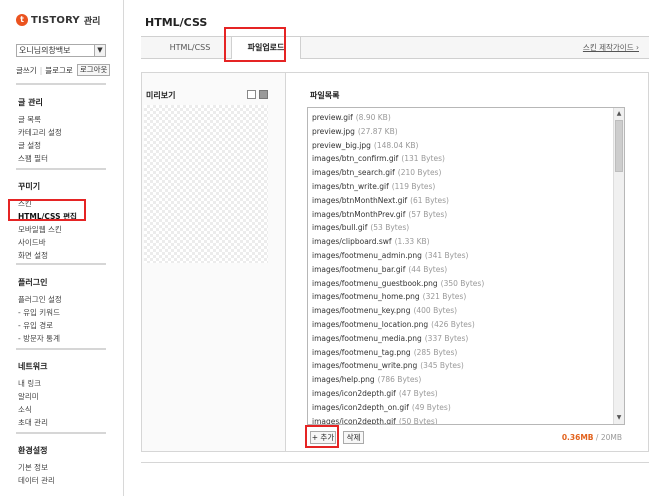  Describe the element at coordinates (47, 242) in the screenshot. I see `nav-item-sidebar: 사이드바` at that location.